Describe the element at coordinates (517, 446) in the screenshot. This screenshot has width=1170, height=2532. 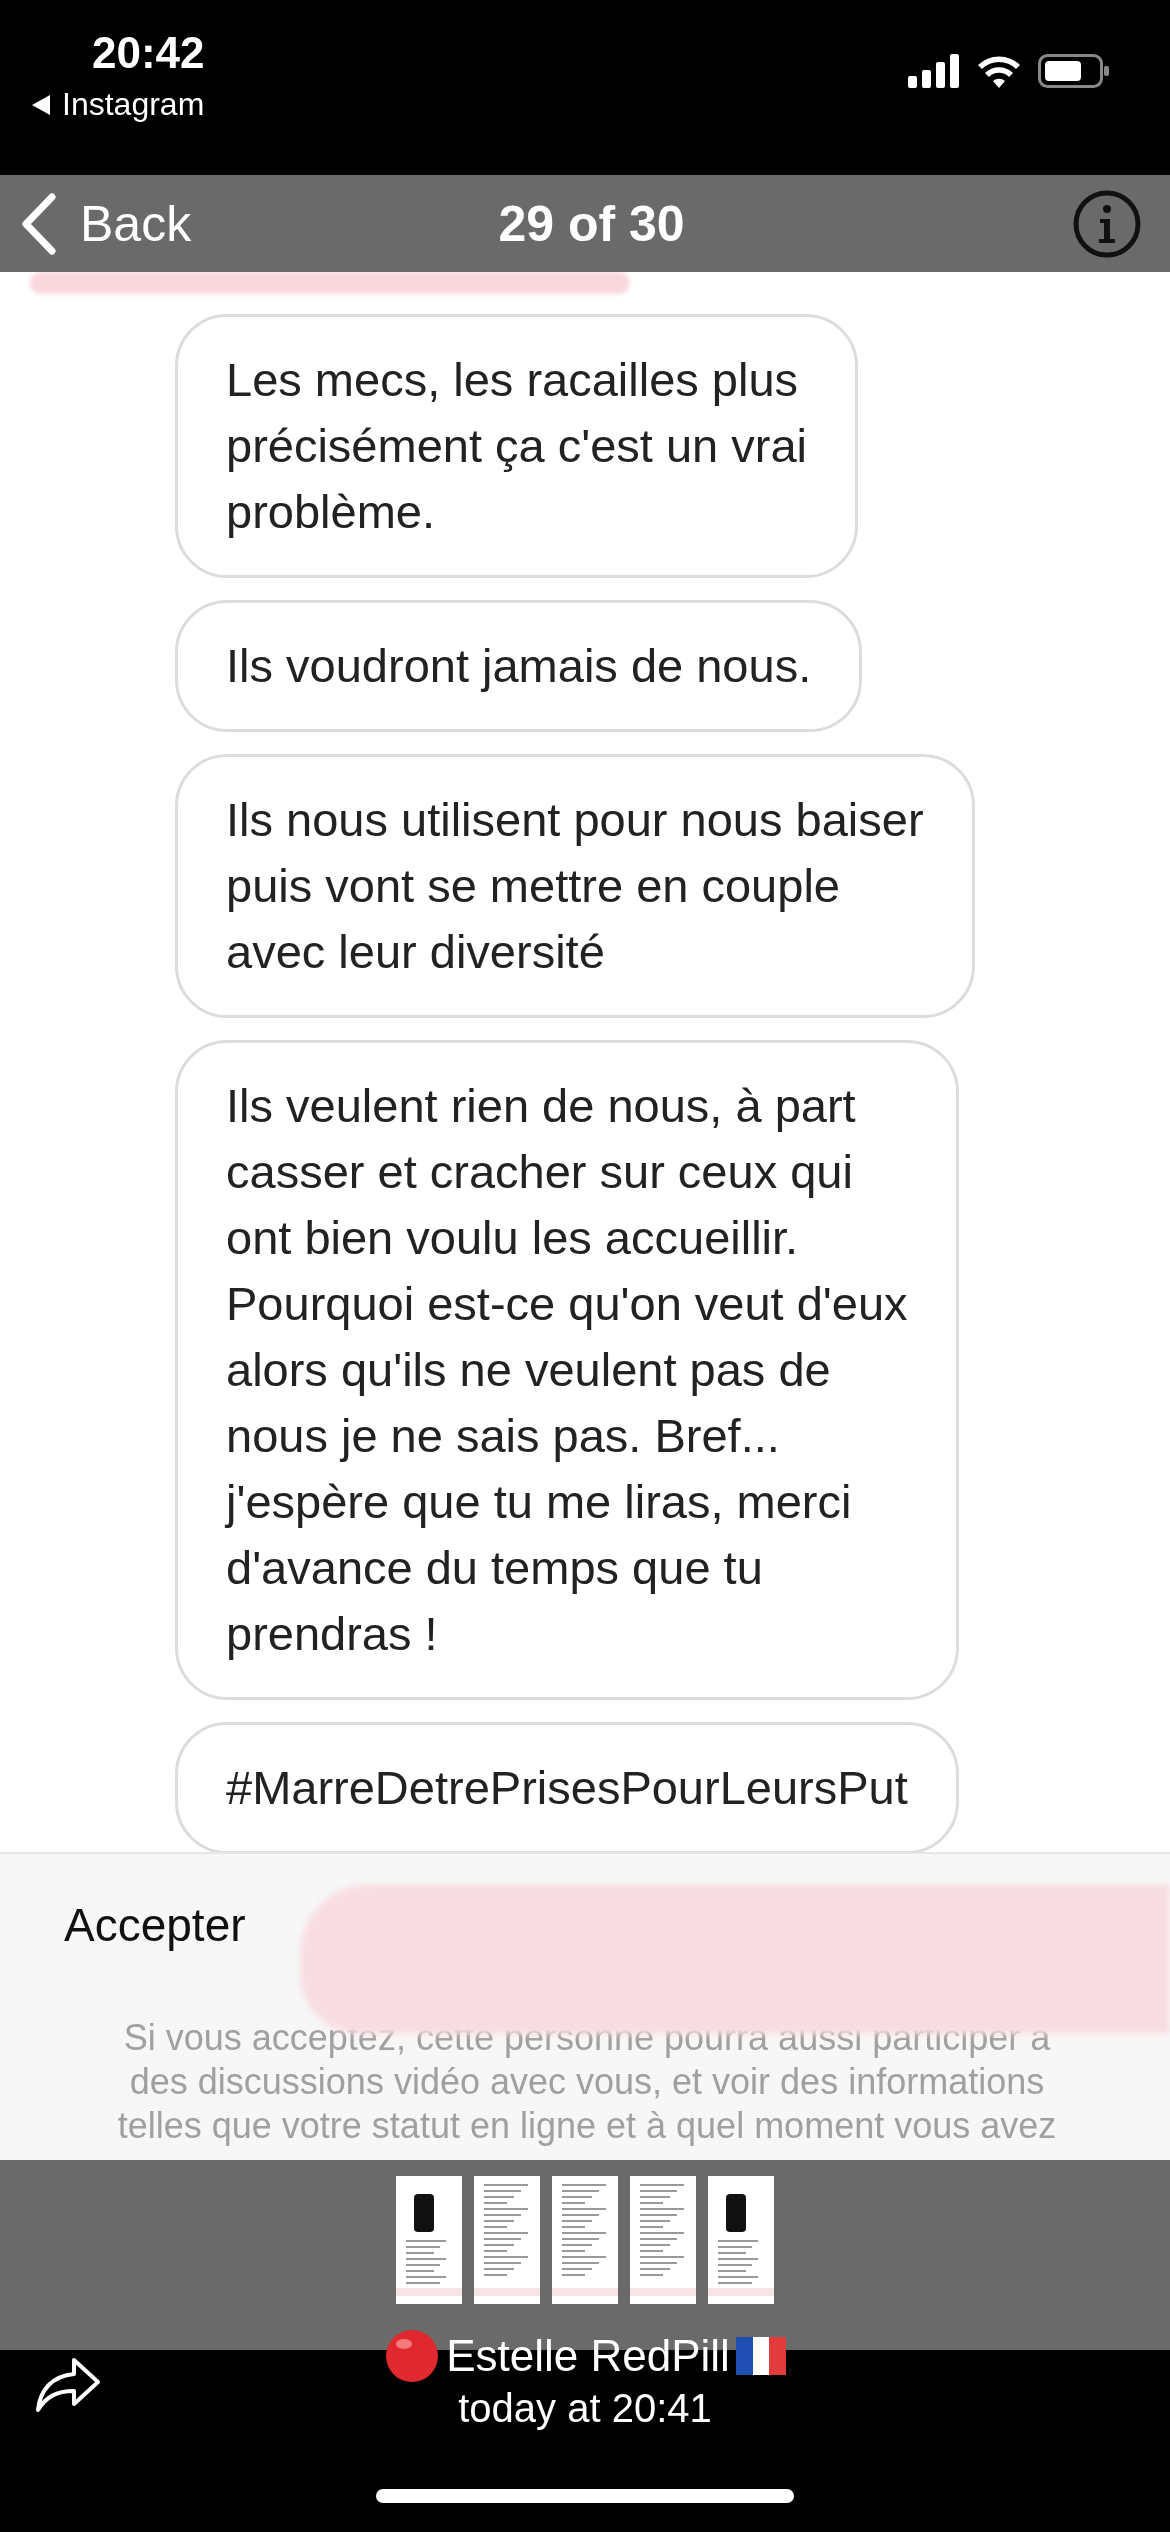
I see `message-bubble: Les mecs, les racailles plus précisément ça c'est un vrai problème.` at that location.